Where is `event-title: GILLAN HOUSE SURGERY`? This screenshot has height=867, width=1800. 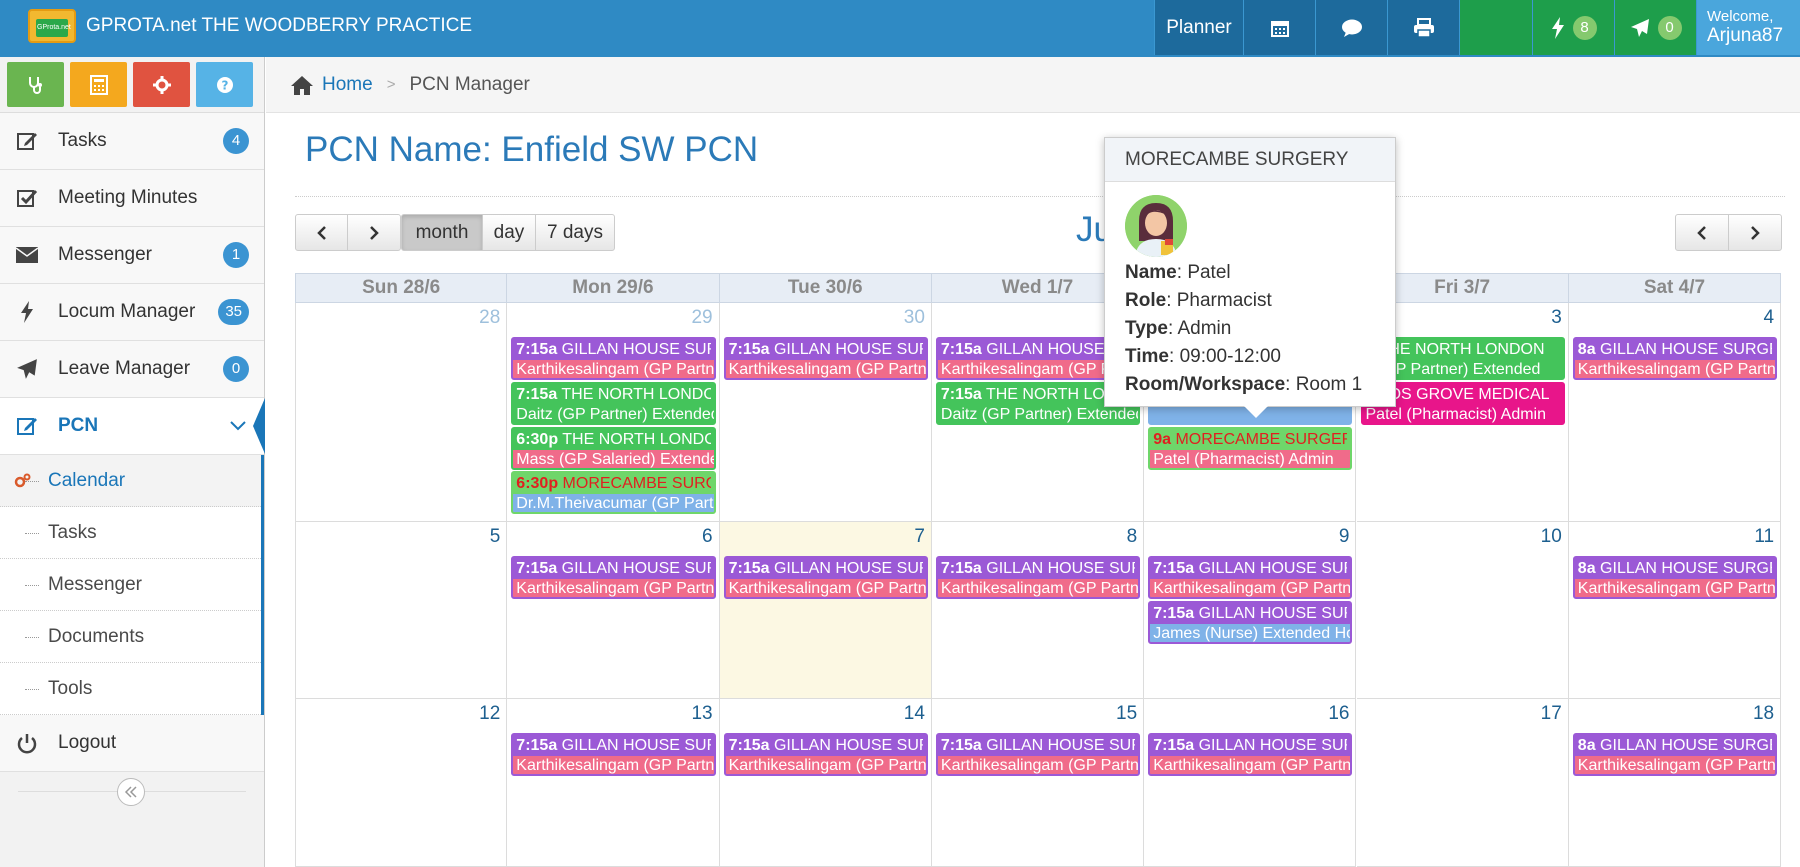 event-title: GILLAN HOUSE SURGERY is located at coordinates (636, 349).